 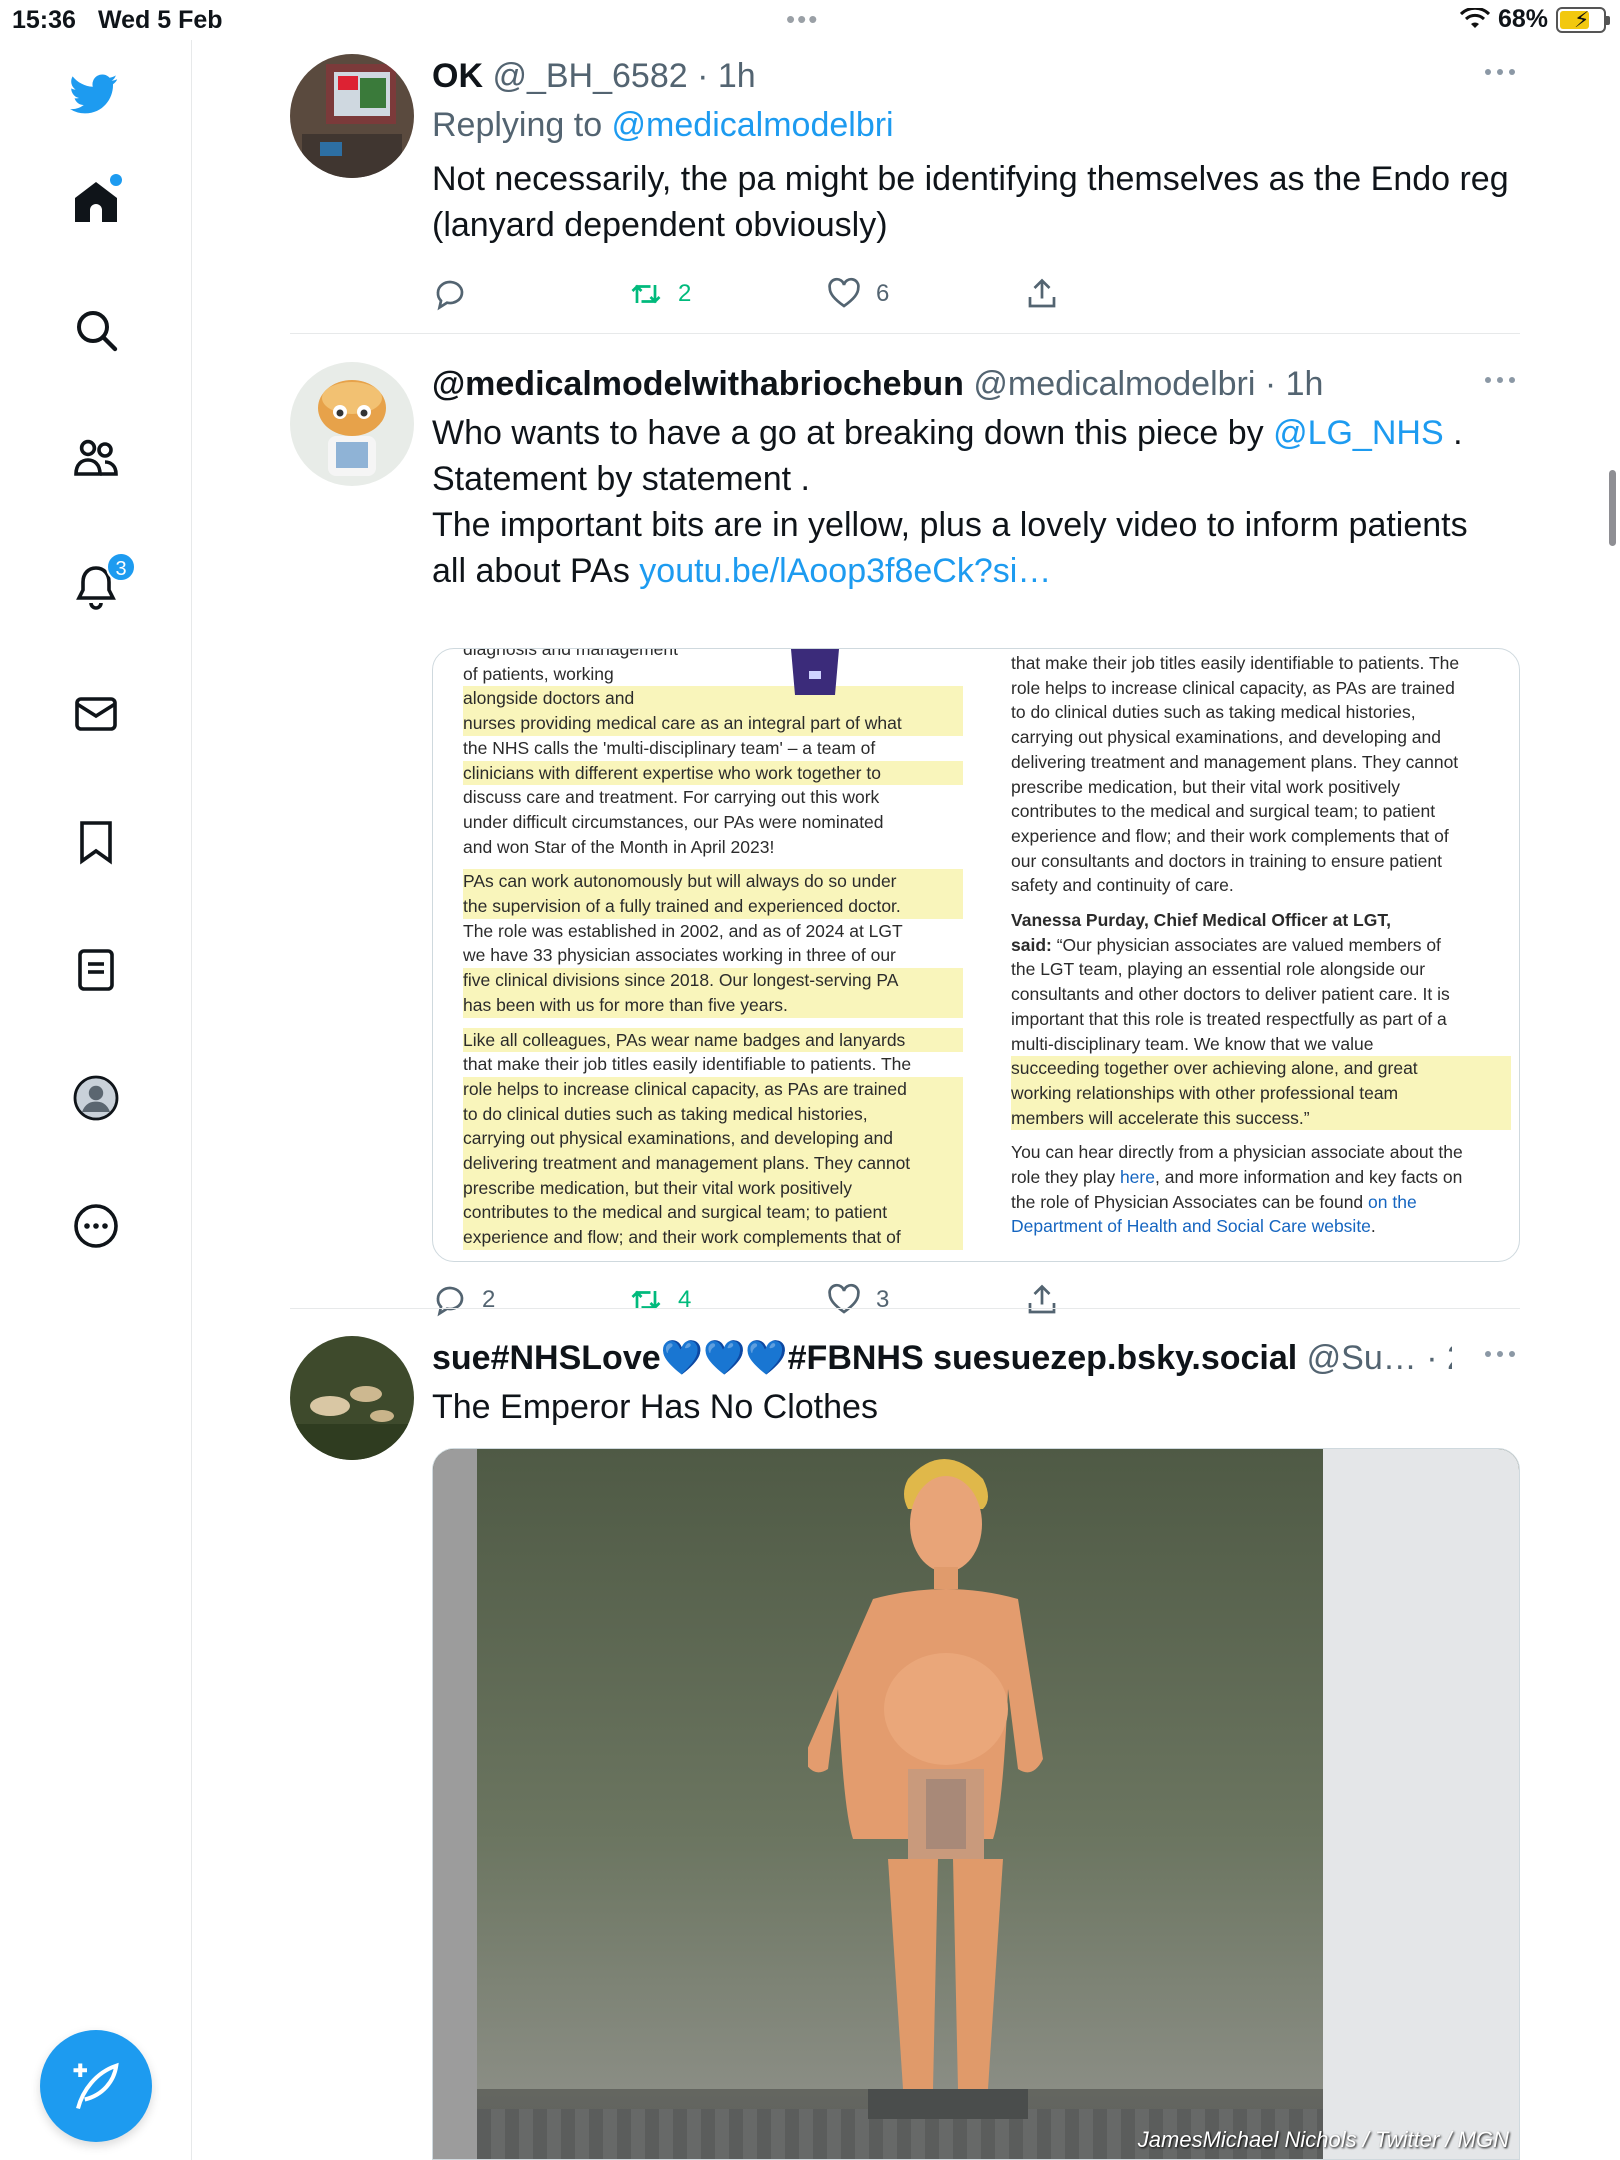 What do you see at coordinates (976, 301) in the screenshot?
I see `tweet-actions: 2 6` at bounding box center [976, 301].